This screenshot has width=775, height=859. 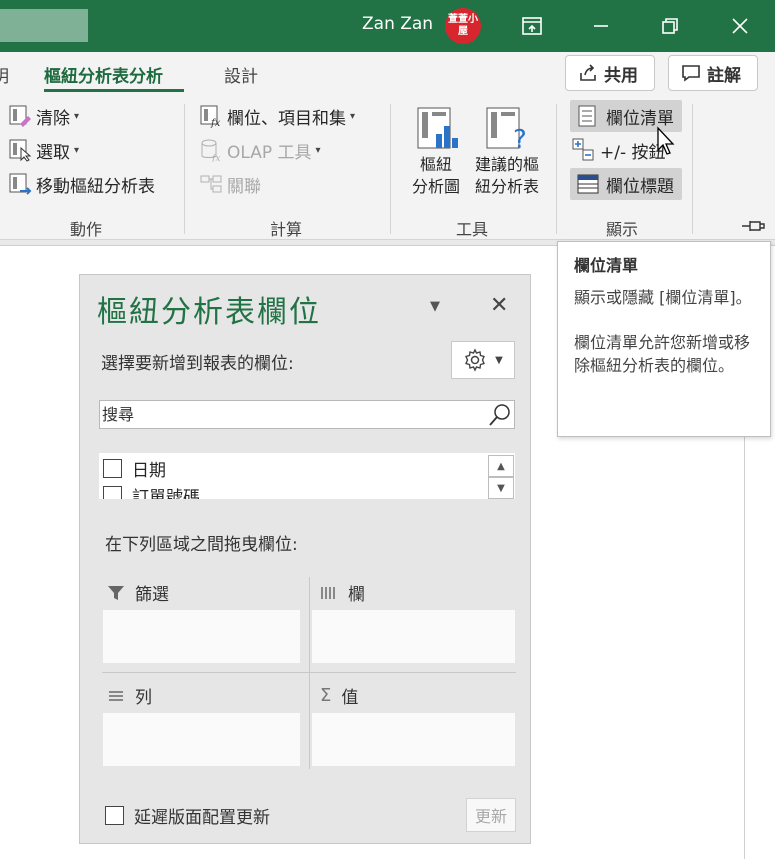 I want to click on field-list-settings-button: ▼, so click(x=483, y=360).